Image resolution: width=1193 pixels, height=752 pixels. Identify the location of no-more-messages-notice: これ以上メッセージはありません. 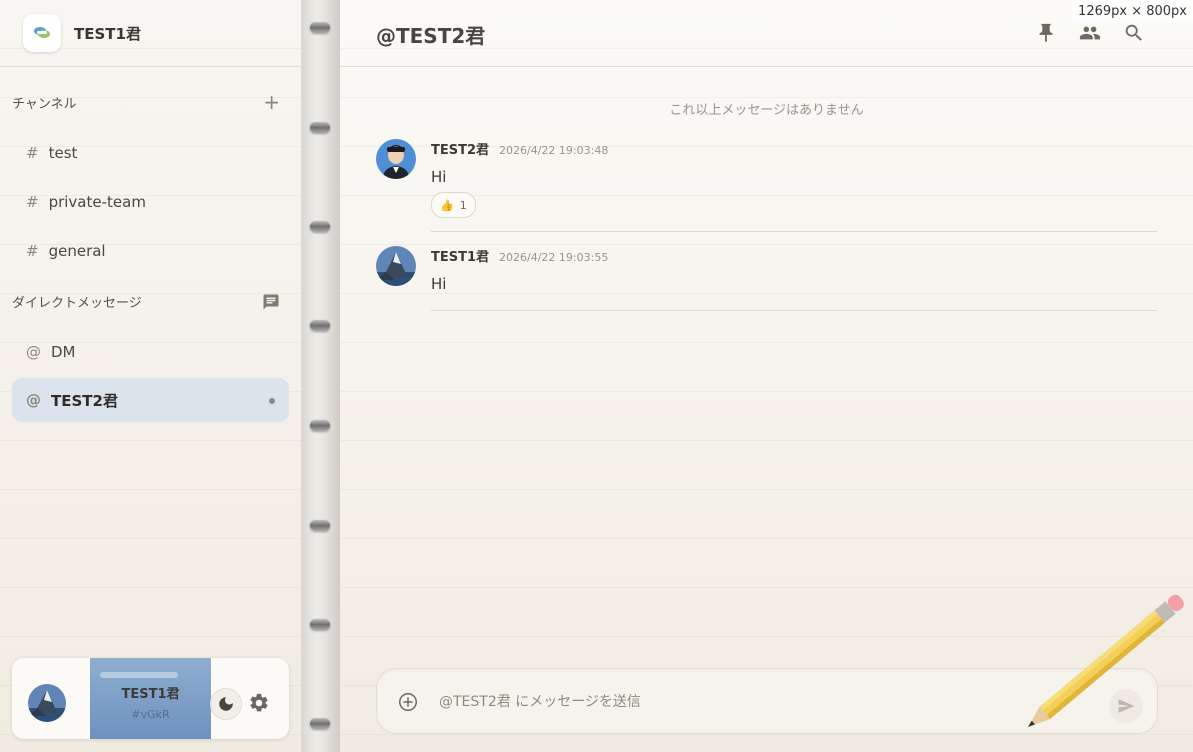
(766, 110).